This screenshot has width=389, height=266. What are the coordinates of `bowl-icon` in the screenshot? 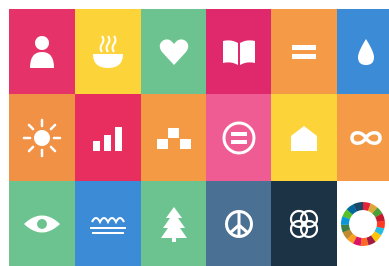 It's located at (108, 51).